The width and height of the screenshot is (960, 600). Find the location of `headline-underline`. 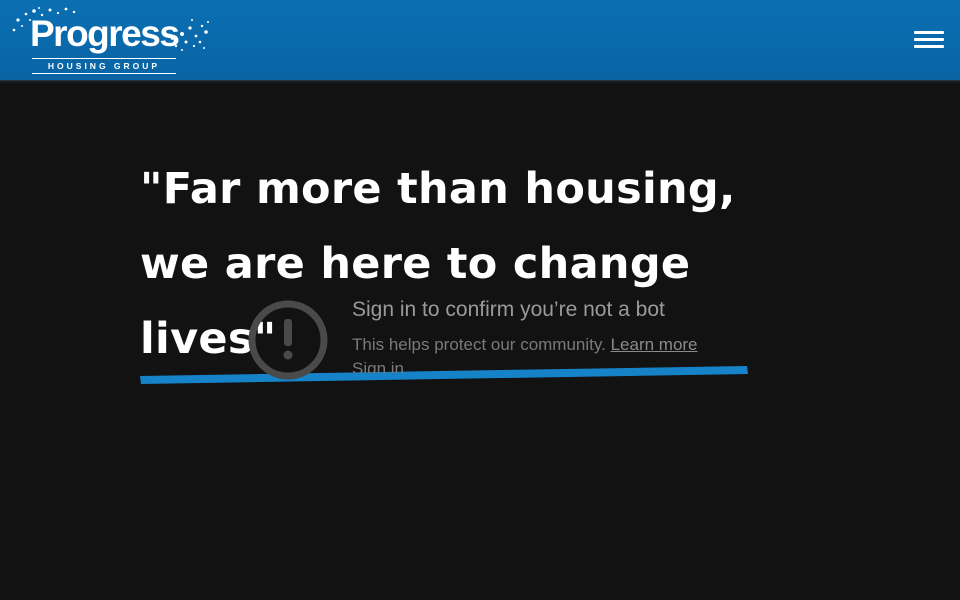

headline-underline is located at coordinates (444, 375).